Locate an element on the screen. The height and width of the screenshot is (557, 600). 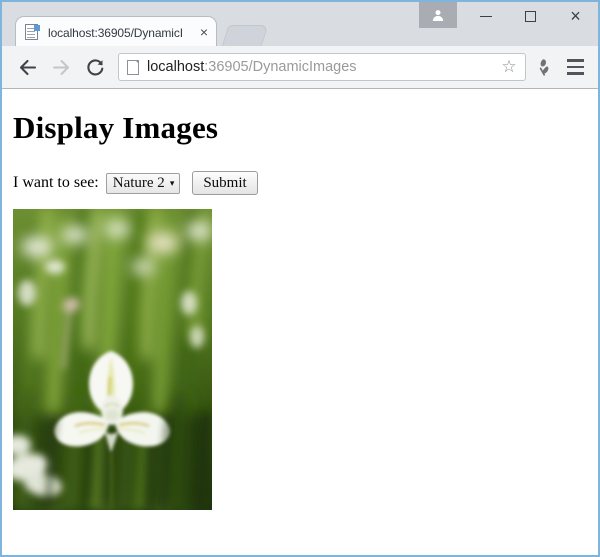
page-info-icon is located at coordinates (133, 67).